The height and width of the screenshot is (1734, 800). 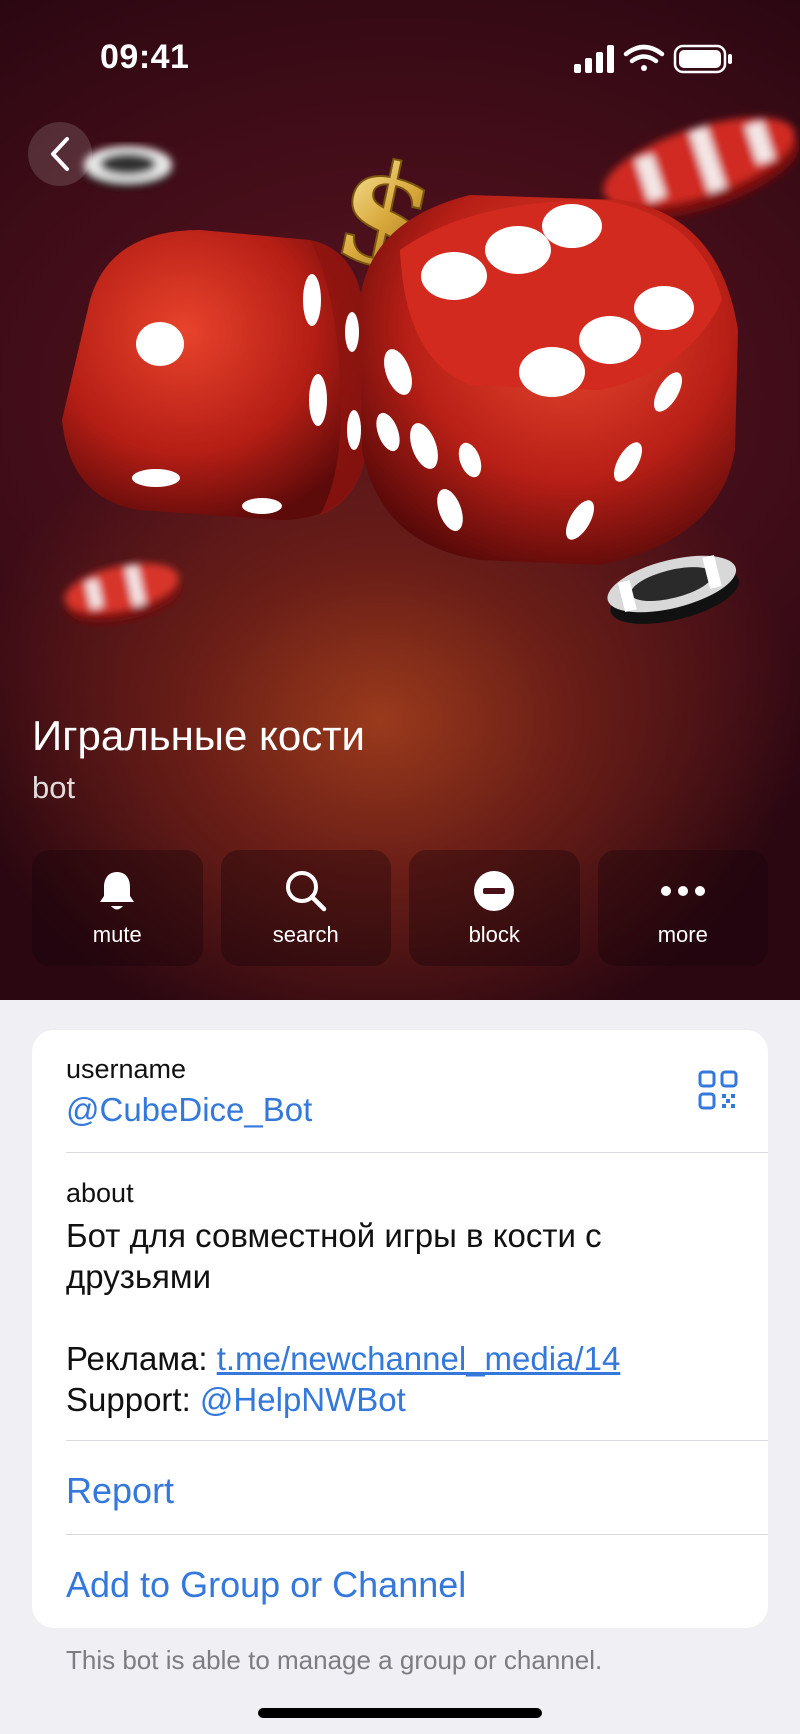 What do you see at coordinates (128, 167) in the screenshot?
I see `chip-top-left` at bounding box center [128, 167].